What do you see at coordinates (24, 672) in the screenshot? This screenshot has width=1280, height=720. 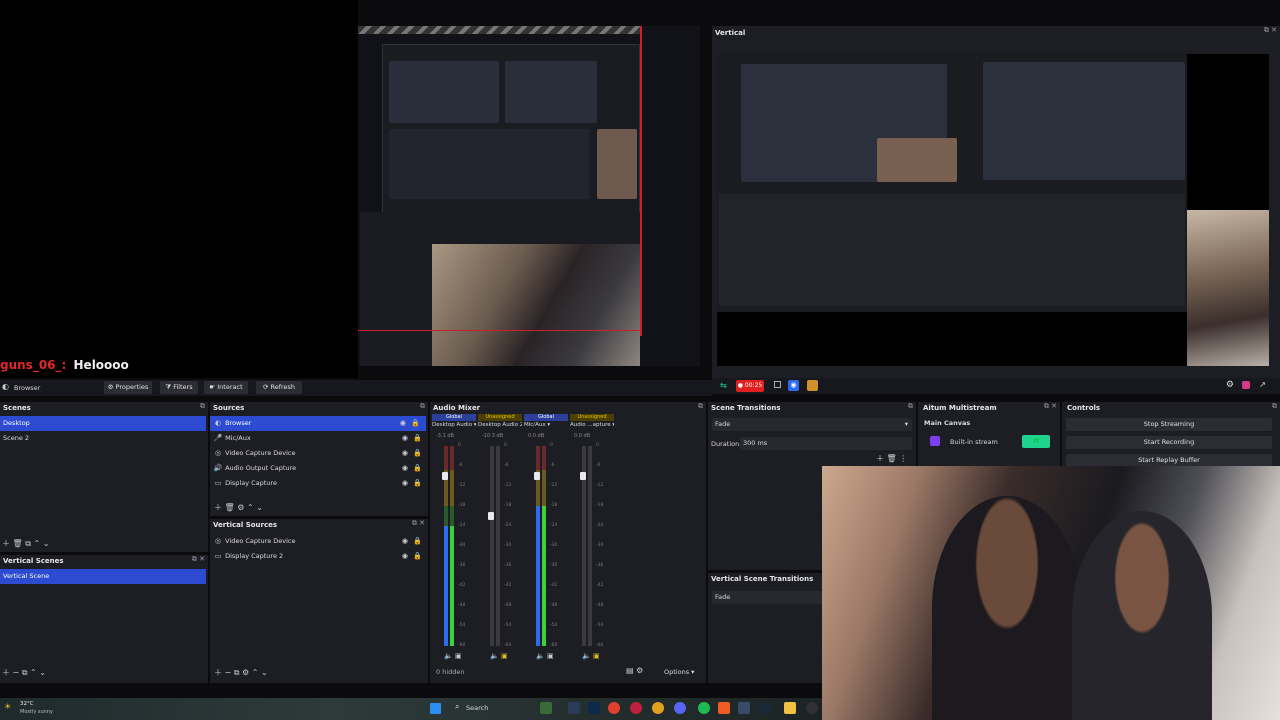 I see `vertical-scenes-list-toolbar: ＋ − ⧉ ⌃ ⌄` at bounding box center [24, 672].